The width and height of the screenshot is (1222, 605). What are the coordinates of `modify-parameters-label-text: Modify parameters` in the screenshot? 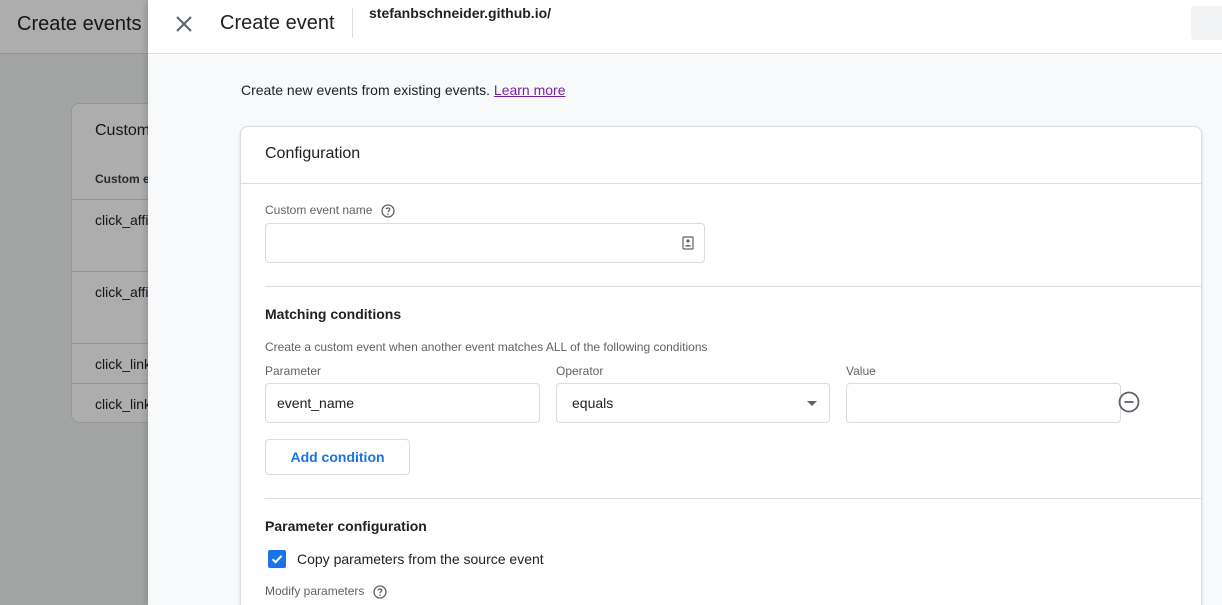 It's located at (315, 591).